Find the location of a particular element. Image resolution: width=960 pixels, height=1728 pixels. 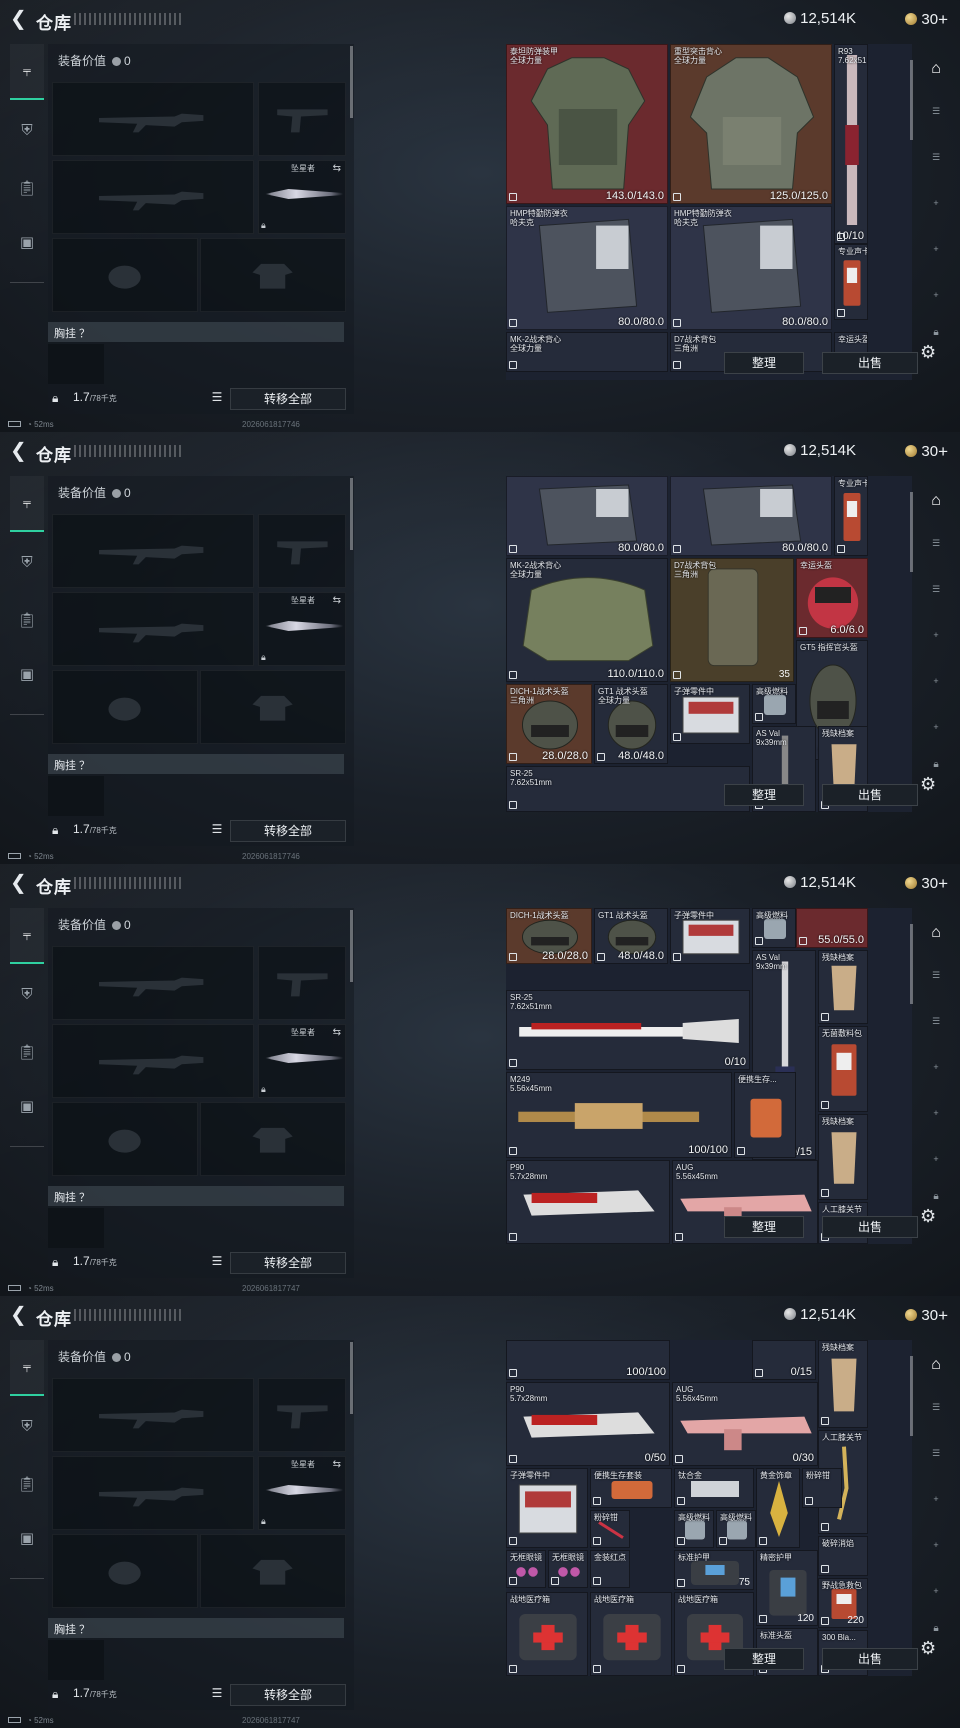

stash-item: 无框眼镜 is located at coordinates (526, 1569).